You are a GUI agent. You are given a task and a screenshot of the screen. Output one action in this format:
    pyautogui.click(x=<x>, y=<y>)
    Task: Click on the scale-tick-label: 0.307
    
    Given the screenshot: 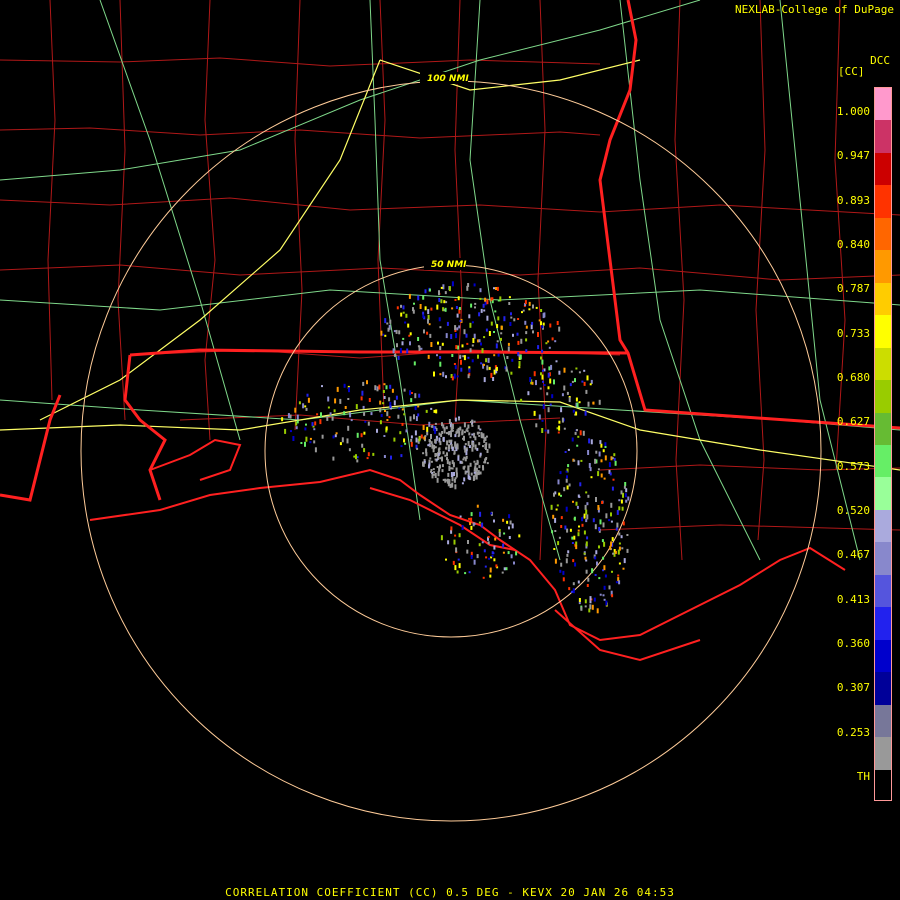 What is the action you would take?
    pyautogui.click(x=853, y=688)
    